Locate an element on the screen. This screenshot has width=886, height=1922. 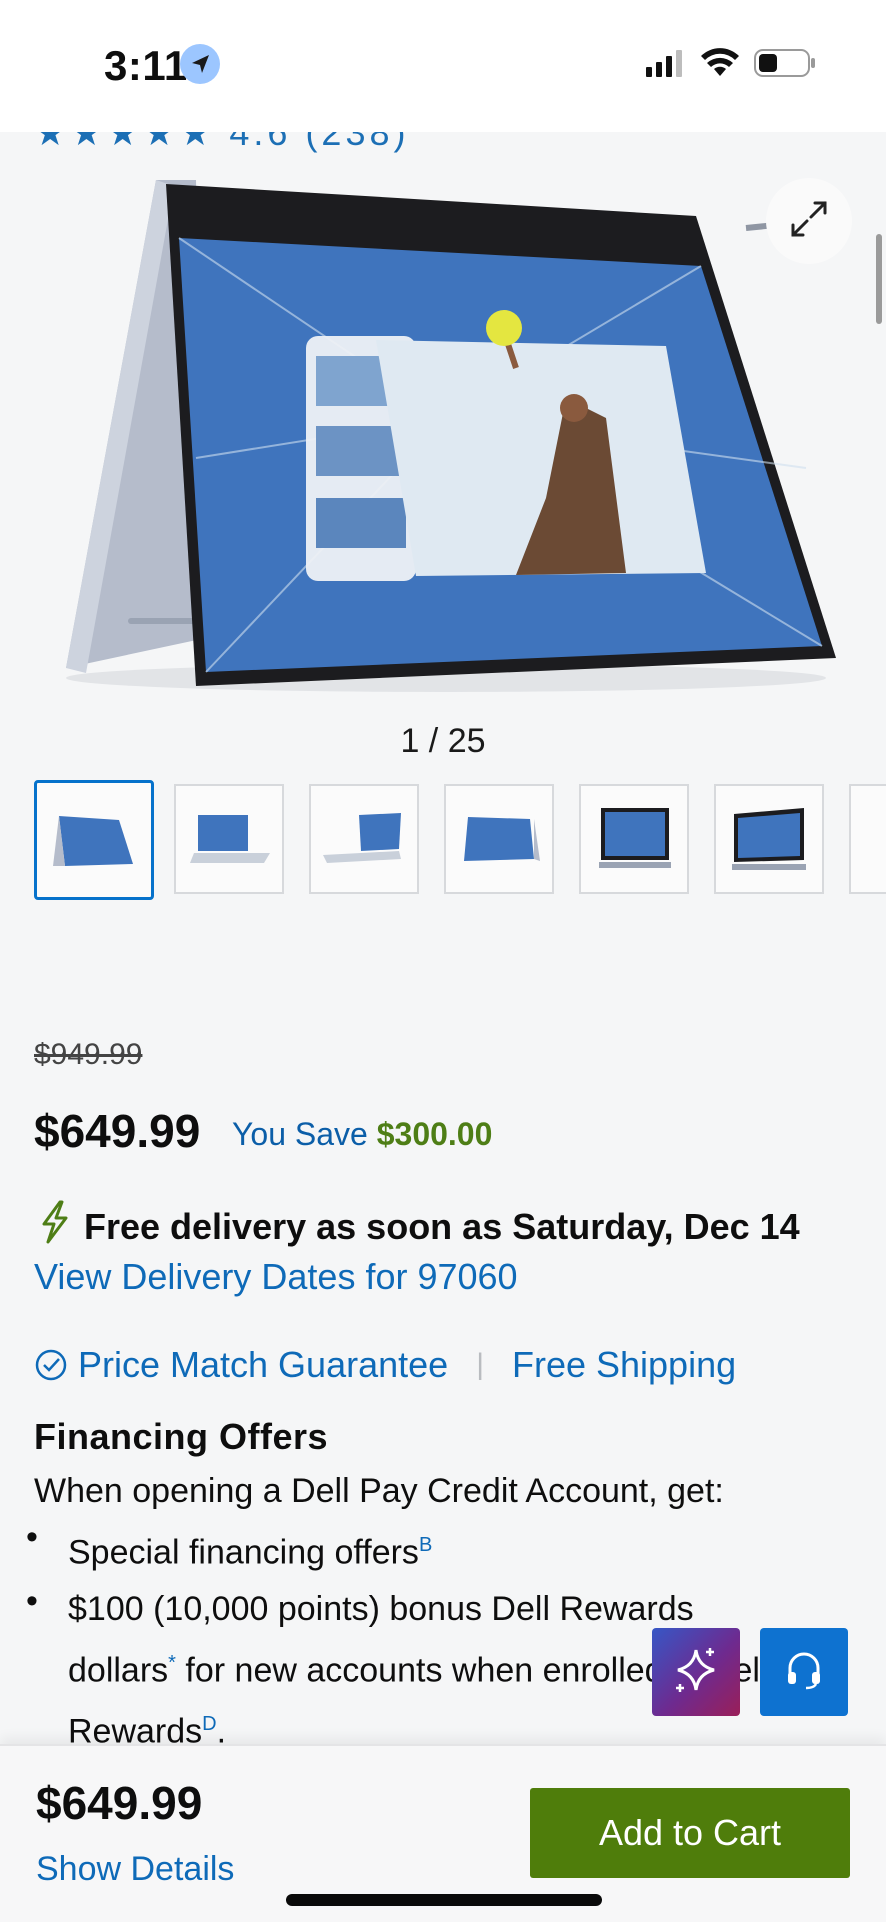
support-chat-button is located at coordinates (804, 1672).